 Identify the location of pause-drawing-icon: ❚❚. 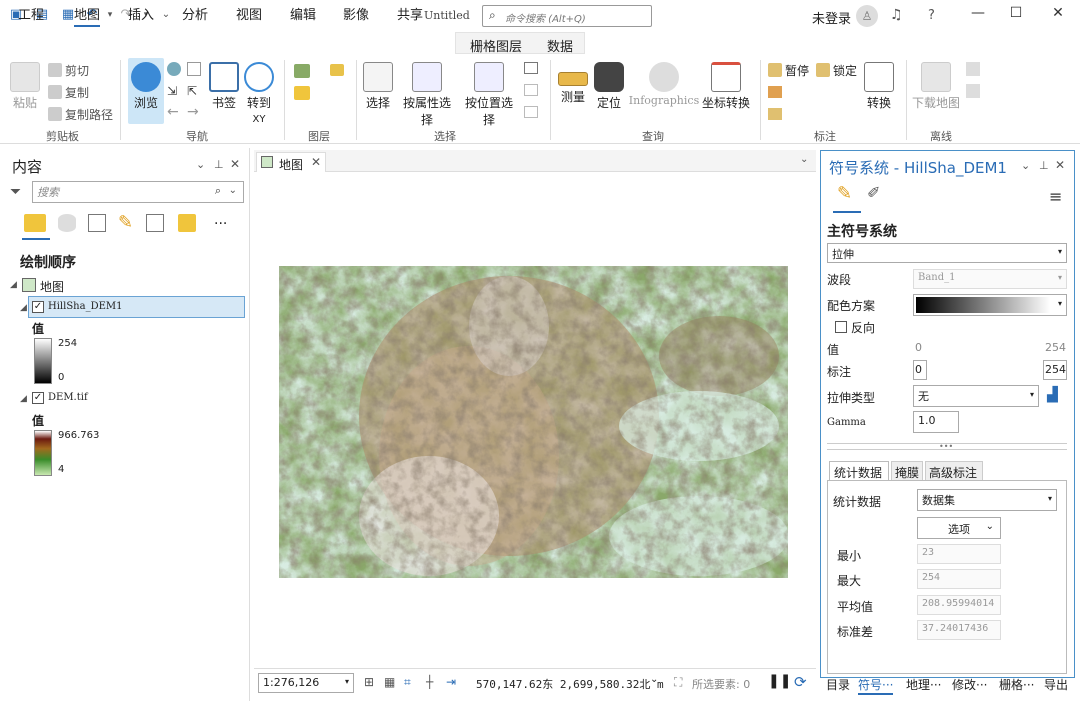
(779, 681).